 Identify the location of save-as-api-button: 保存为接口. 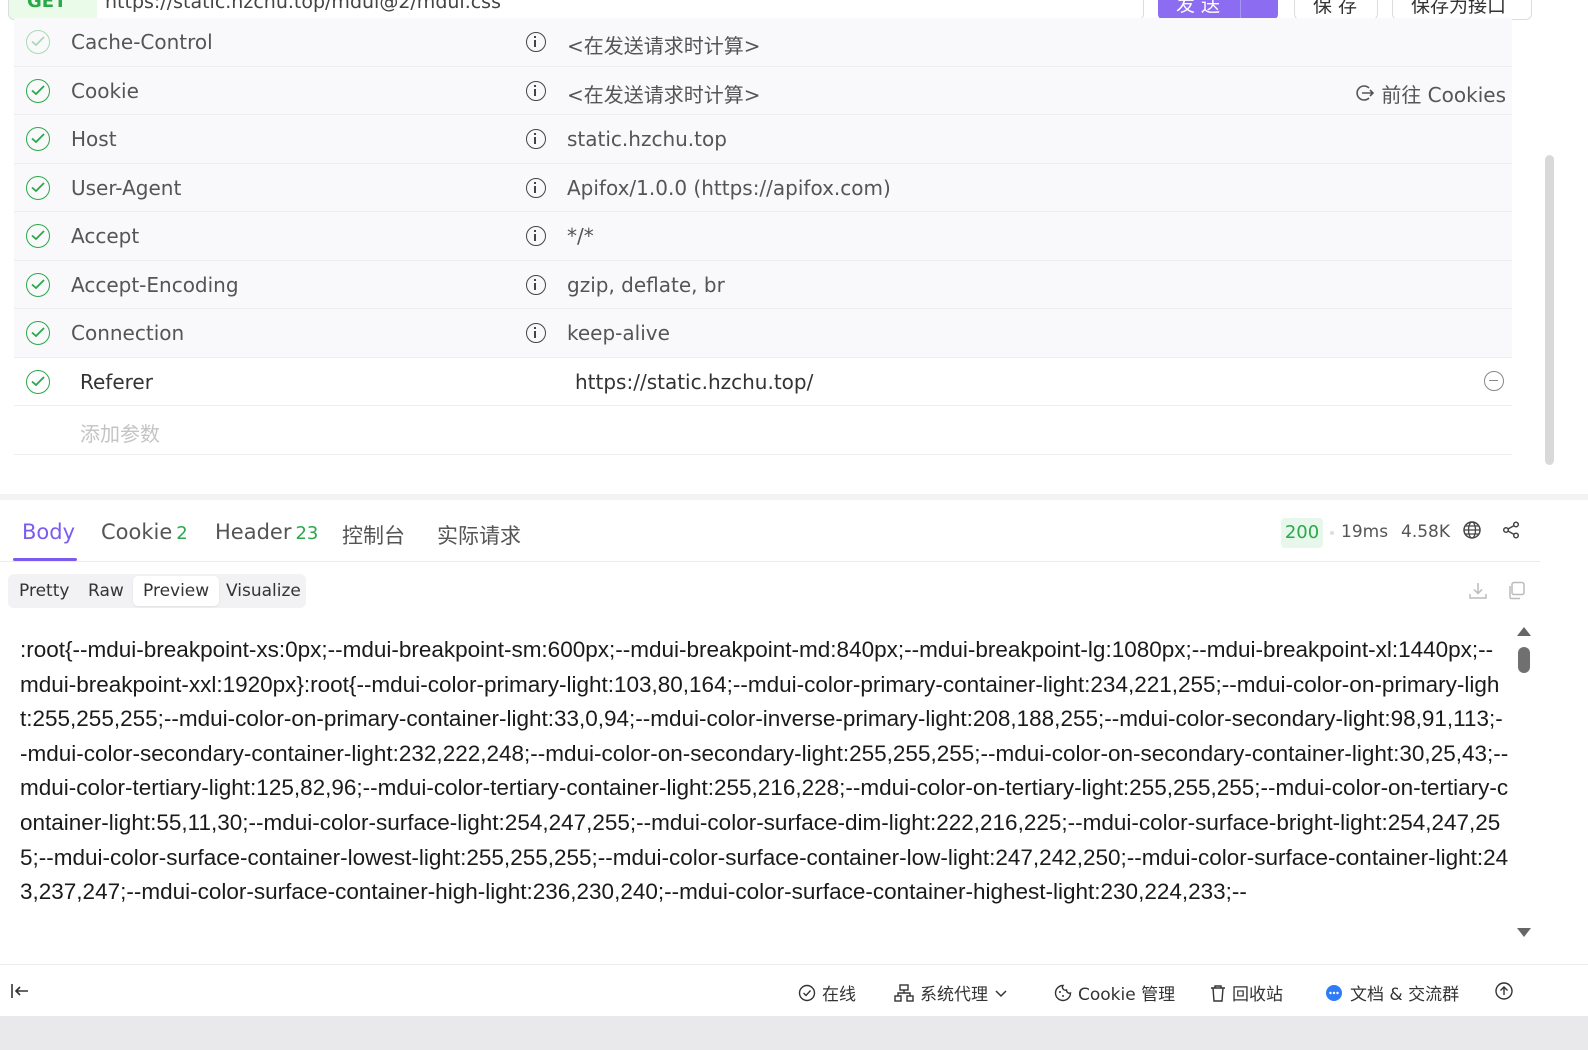
(1462, 10).